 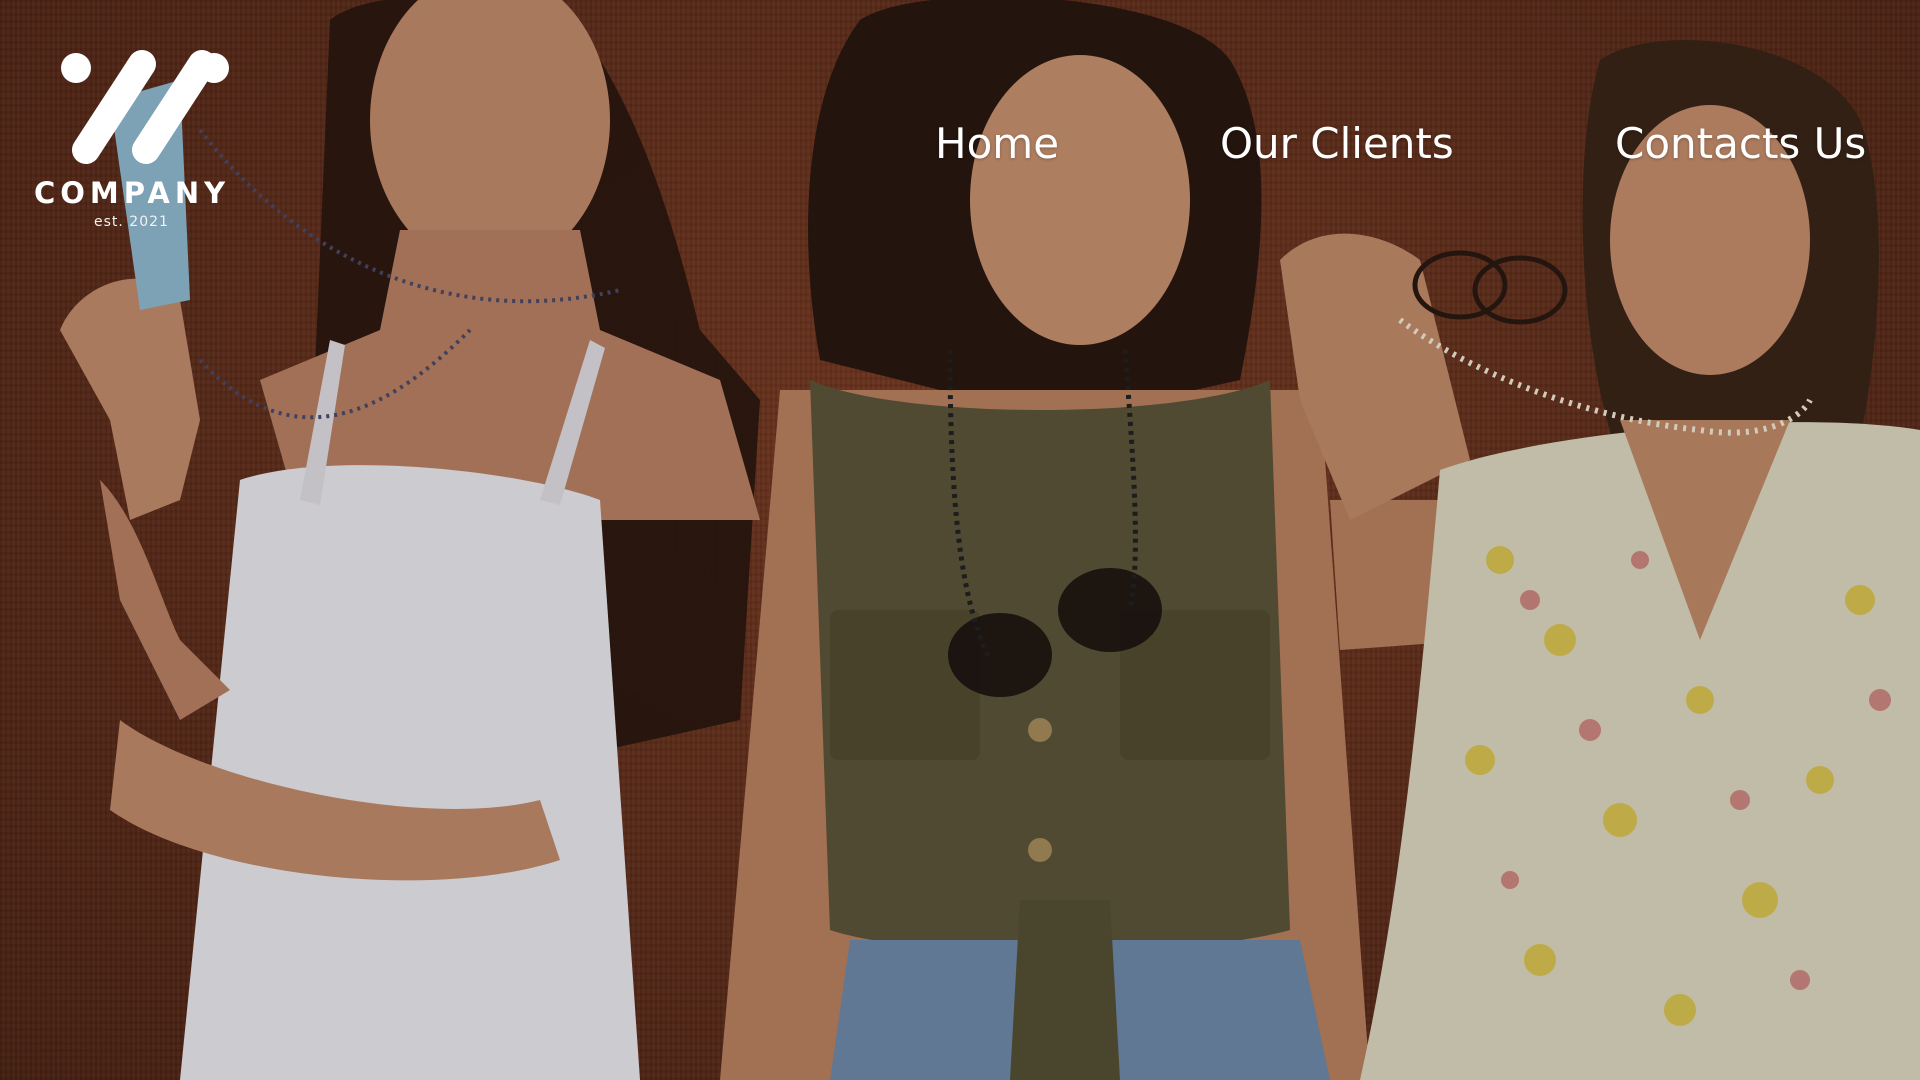 What do you see at coordinates (1337, 144) in the screenshot?
I see `nav-our-clients-link: Our Clients` at bounding box center [1337, 144].